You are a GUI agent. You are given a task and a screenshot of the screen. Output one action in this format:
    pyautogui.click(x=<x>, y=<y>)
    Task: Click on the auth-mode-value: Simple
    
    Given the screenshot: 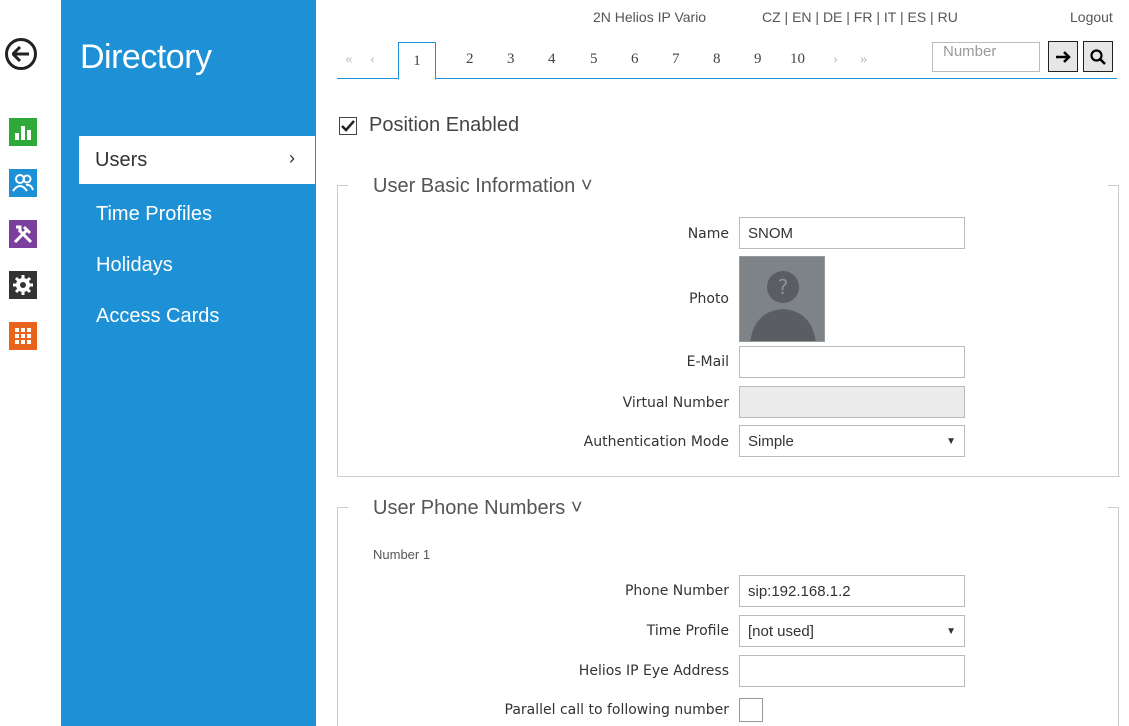 What is the action you would take?
    pyautogui.click(x=771, y=441)
    